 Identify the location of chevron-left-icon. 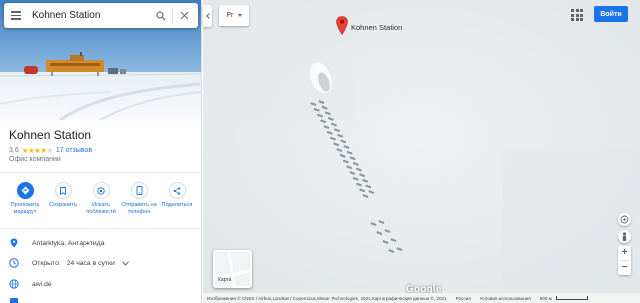
(207, 16).